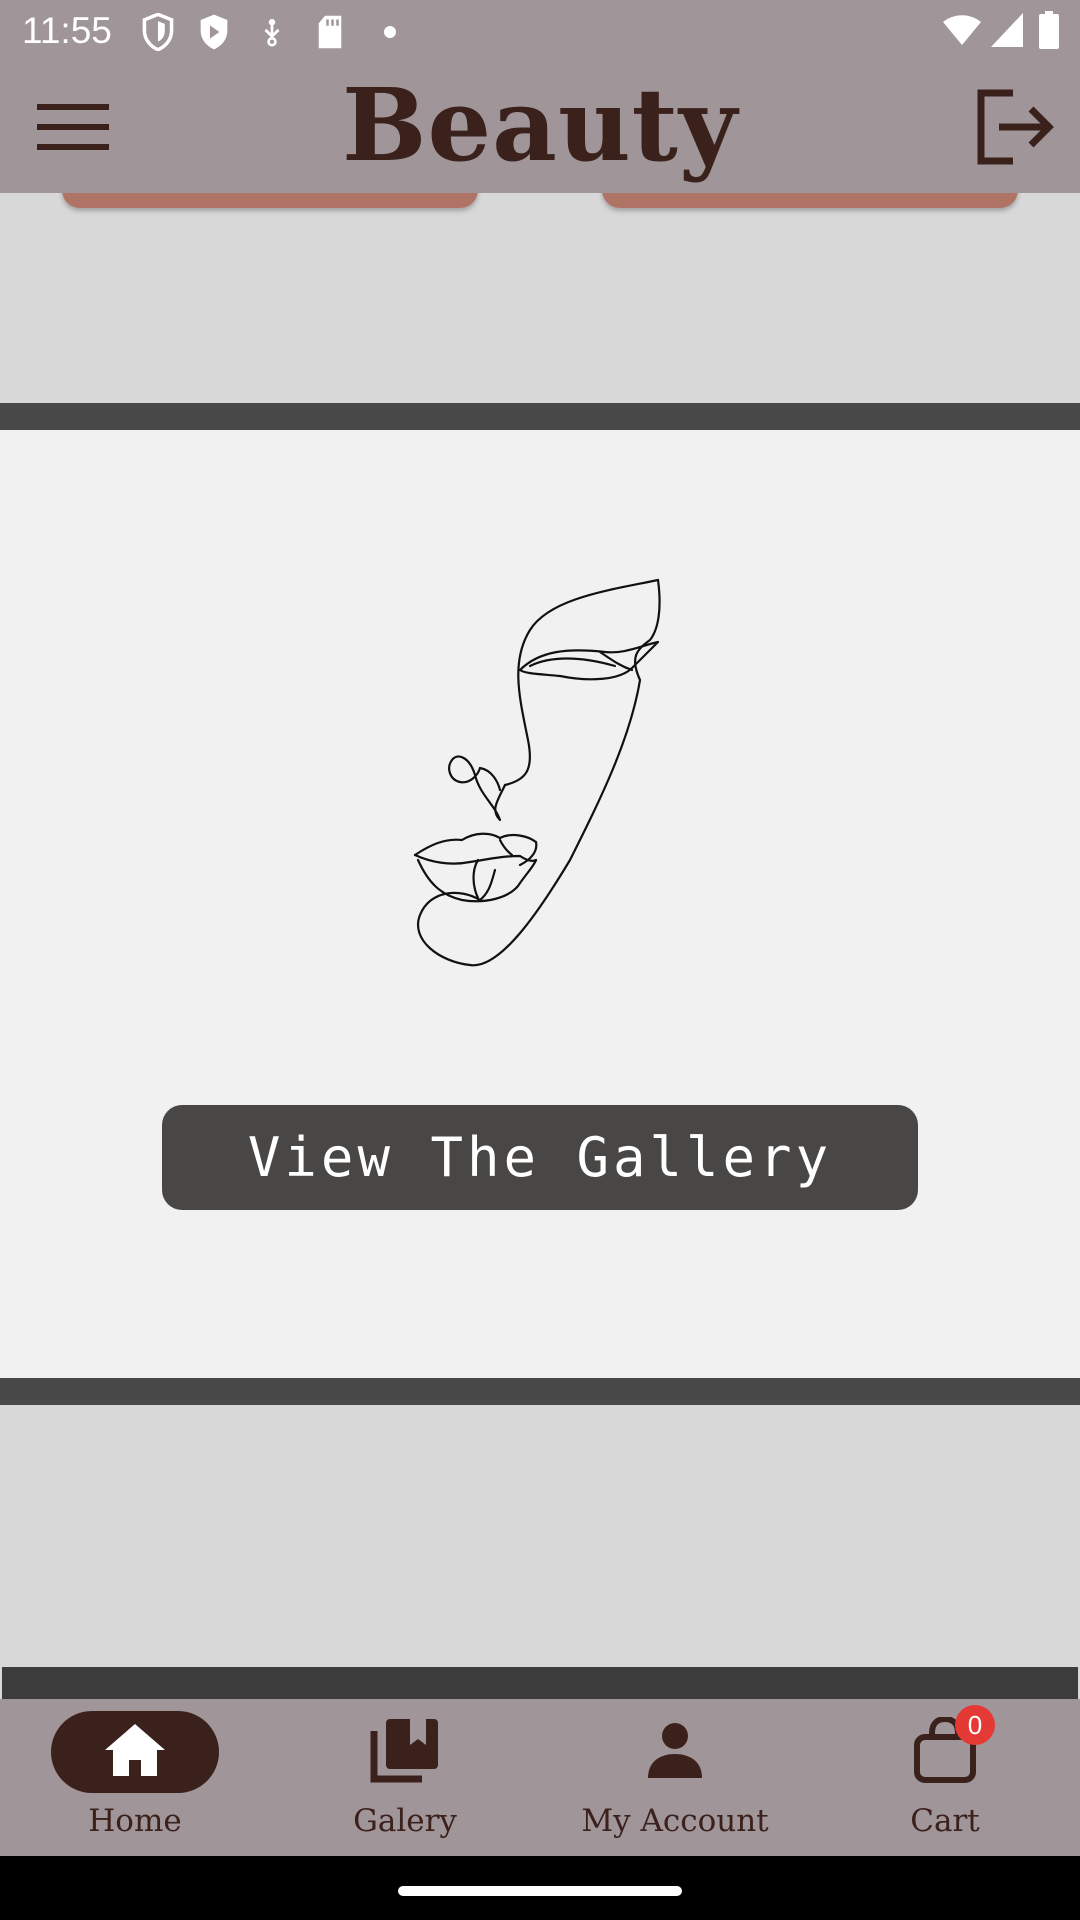 This screenshot has width=1080, height=1920. Describe the element at coordinates (962, 32) in the screenshot. I see `wifi-icon` at that location.